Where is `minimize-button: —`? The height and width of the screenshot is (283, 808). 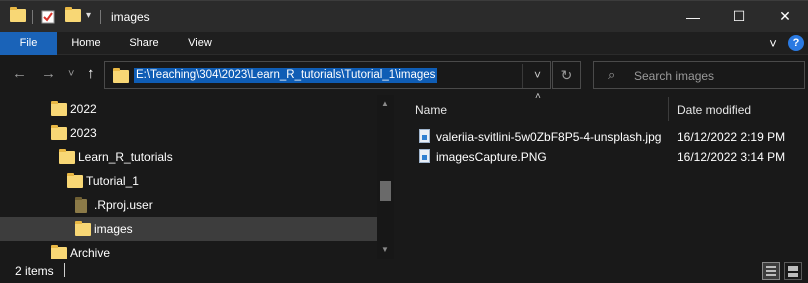
minimize-button: — is located at coordinates (693, 16).